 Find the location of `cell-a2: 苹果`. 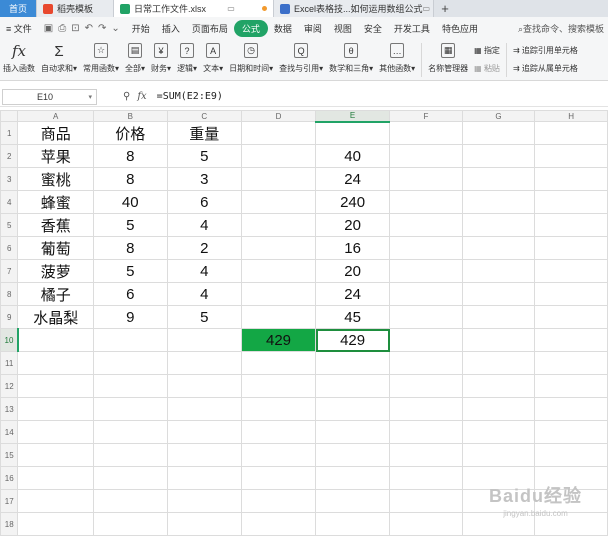

cell-a2: 苹果 is located at coordinates (55, 156).